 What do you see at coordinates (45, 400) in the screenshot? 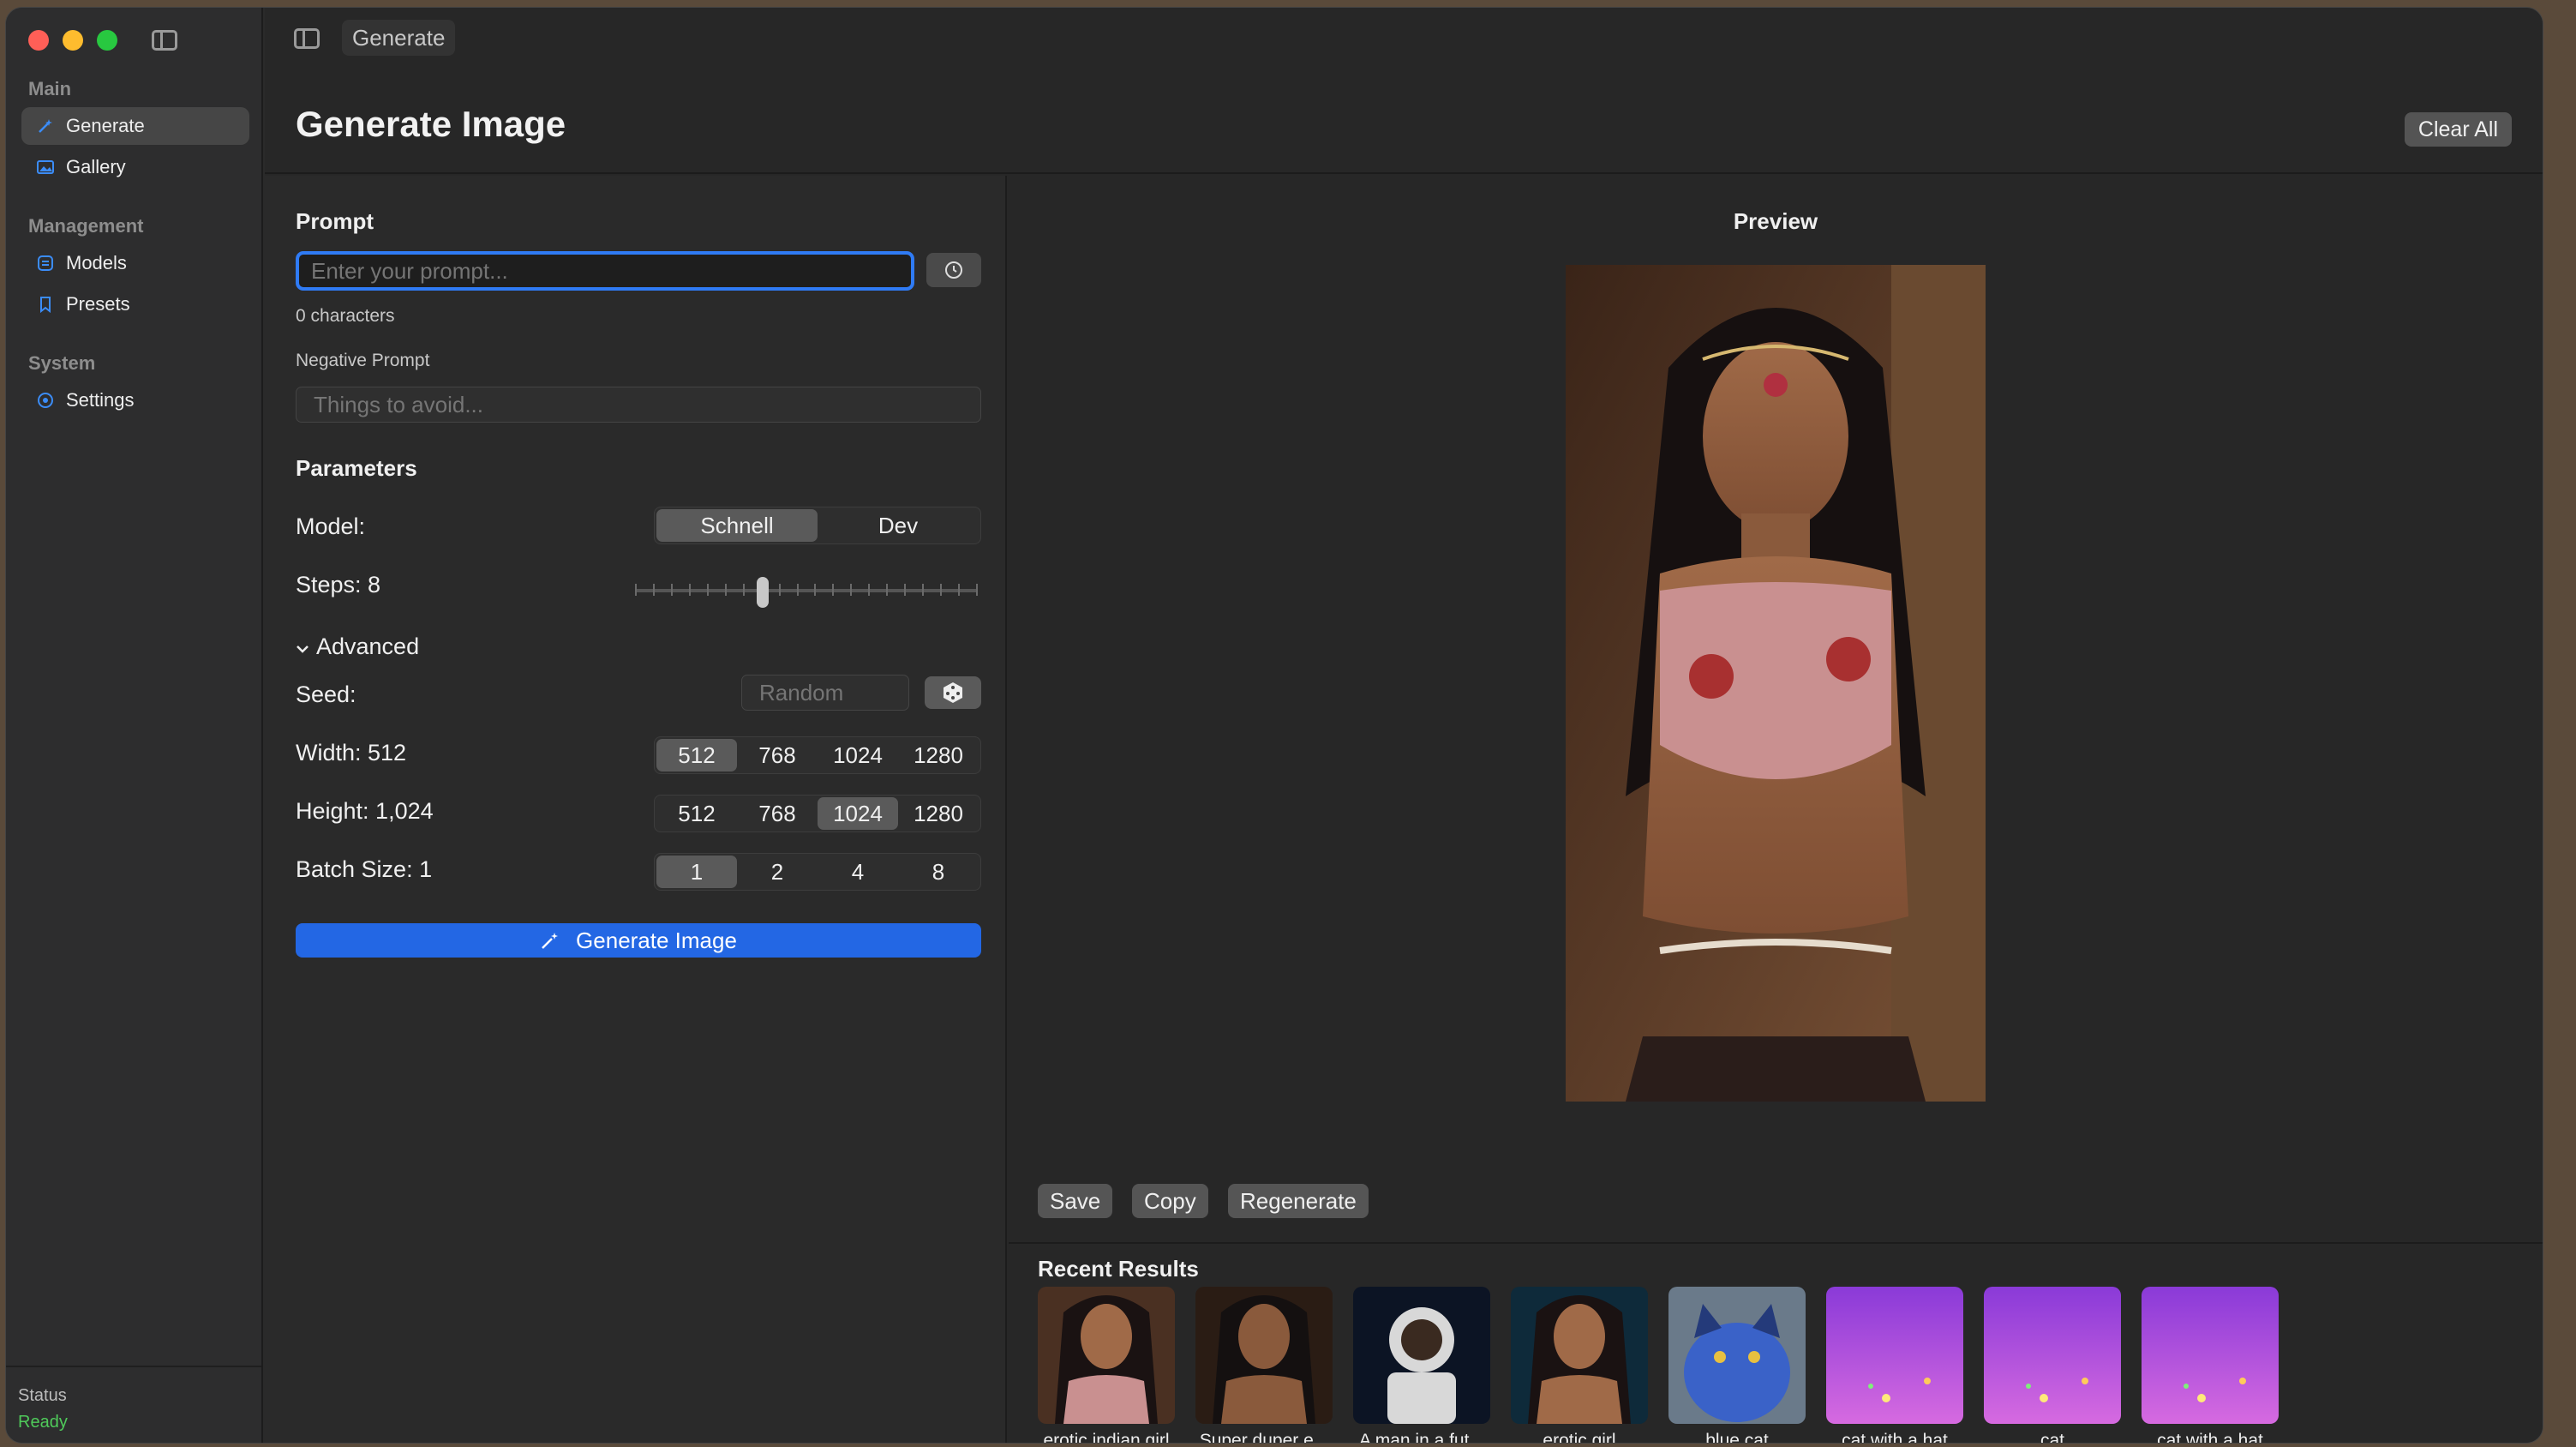
I see `gear-icon` at bounding box center [45, 400].